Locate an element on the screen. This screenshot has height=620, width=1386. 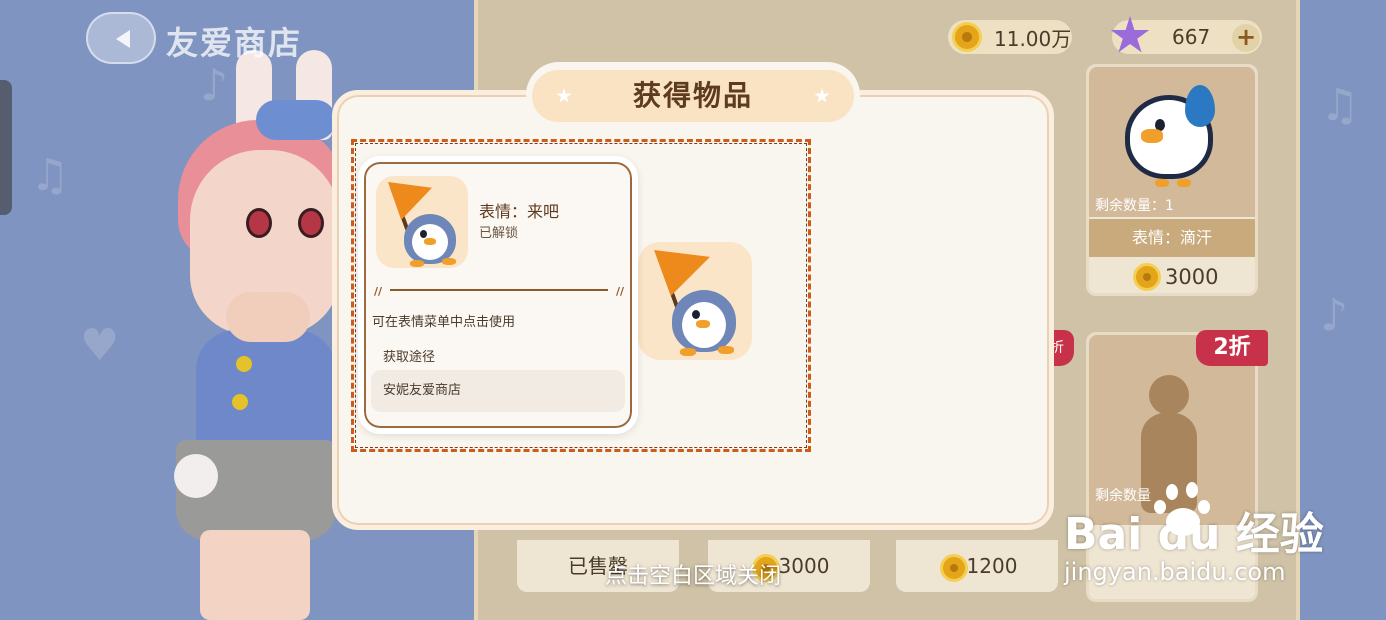
item-price: 3000 is located at coordinates (1192, 277).